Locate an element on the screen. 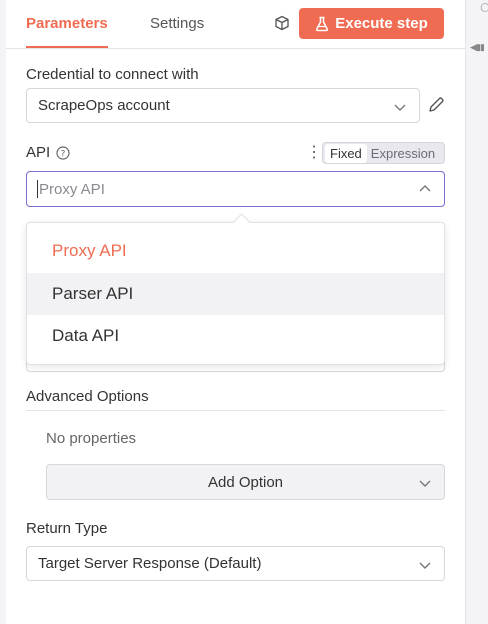 This screenshot has width=488, height=624. tab-bar: Parameters Settings Execute step is located at coordinates (235, 24).